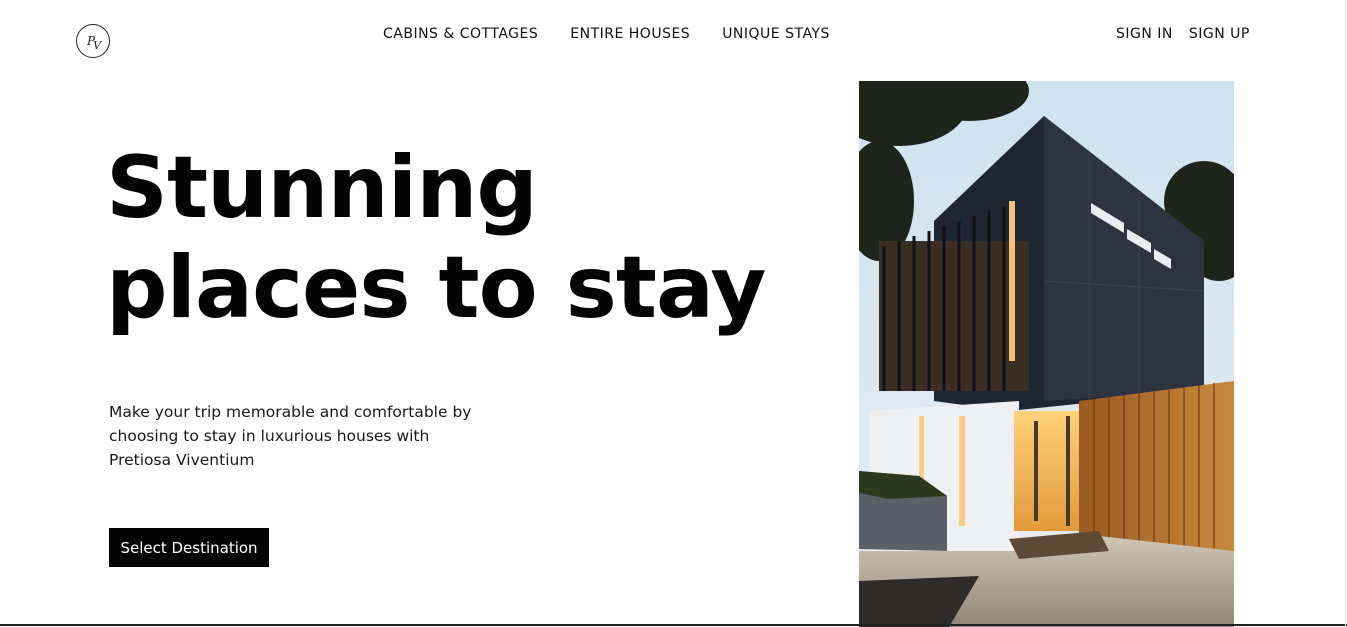 This screenshot has width=1347, height=627. What do you see at coordinates (630, 34) in the screenshot?
I see `nav-link-entire-houses: ENTIRE HOUSES` at bounding box center [630, 34].